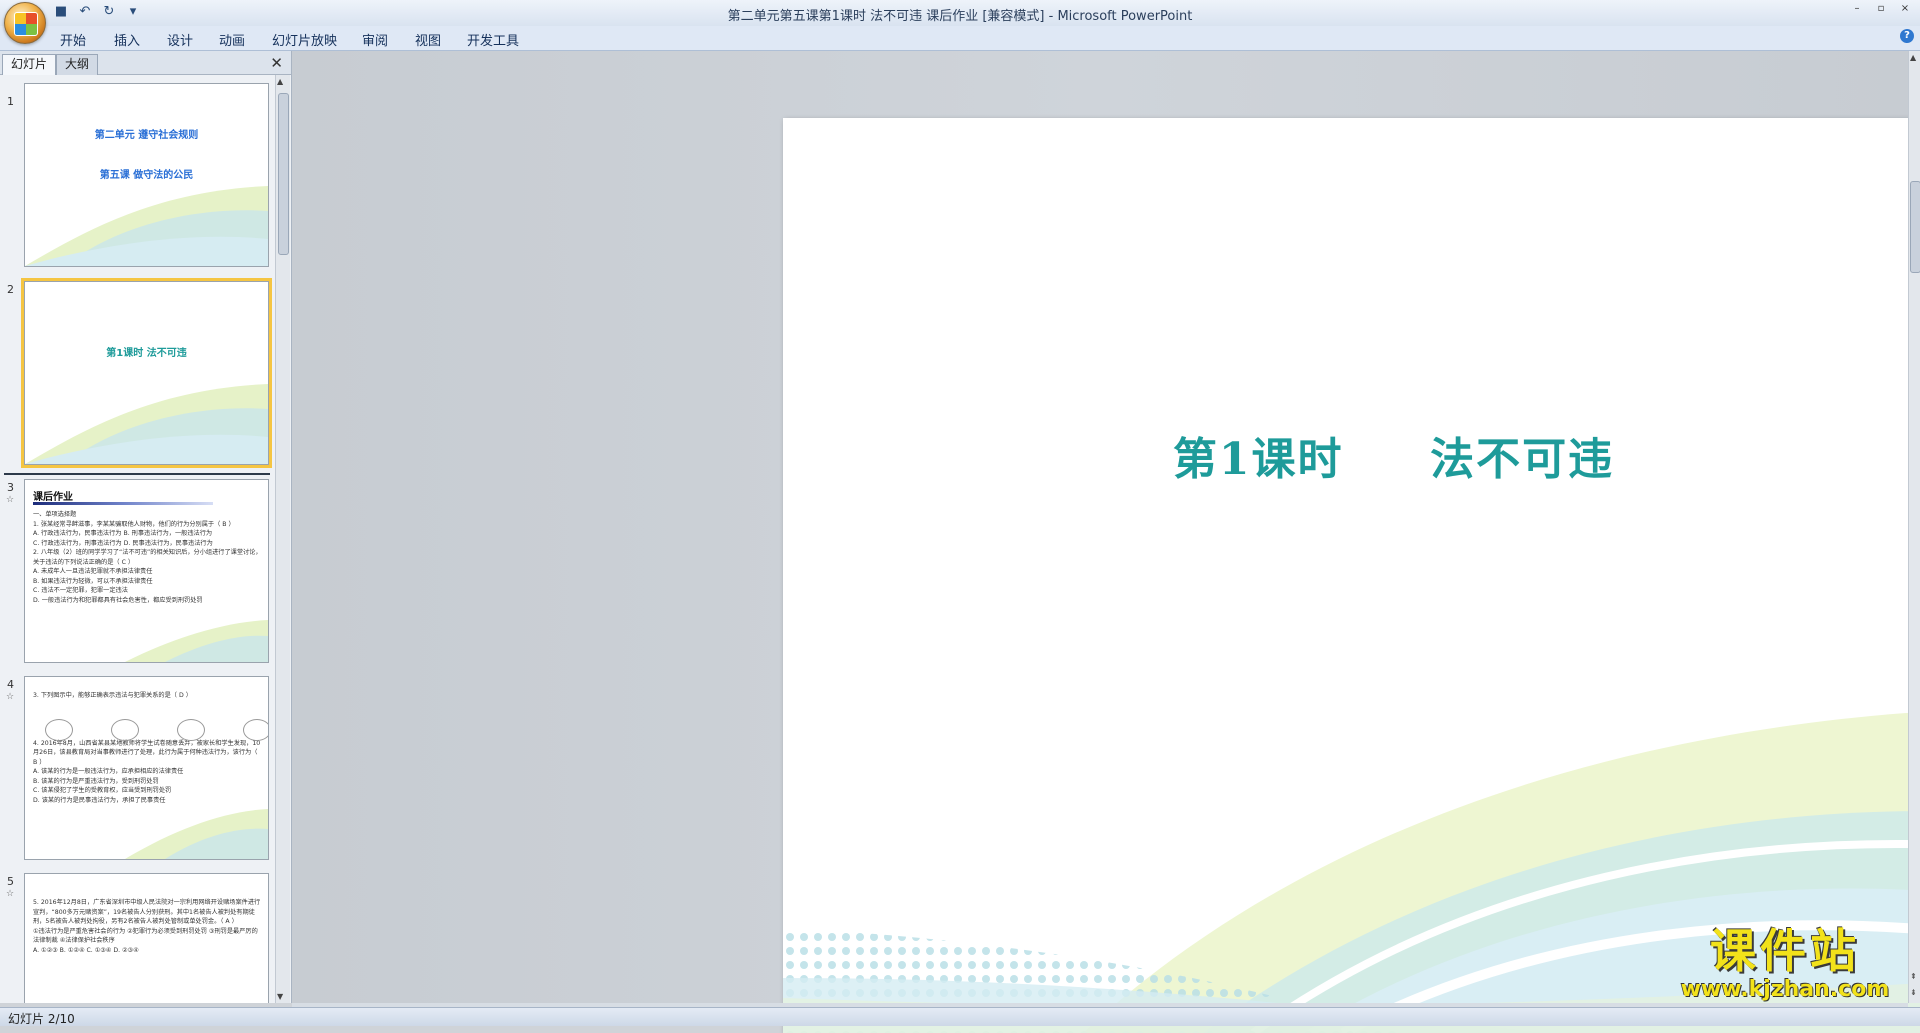  I want to click on next-slide-icon: ⇟, so click(1913, 992).